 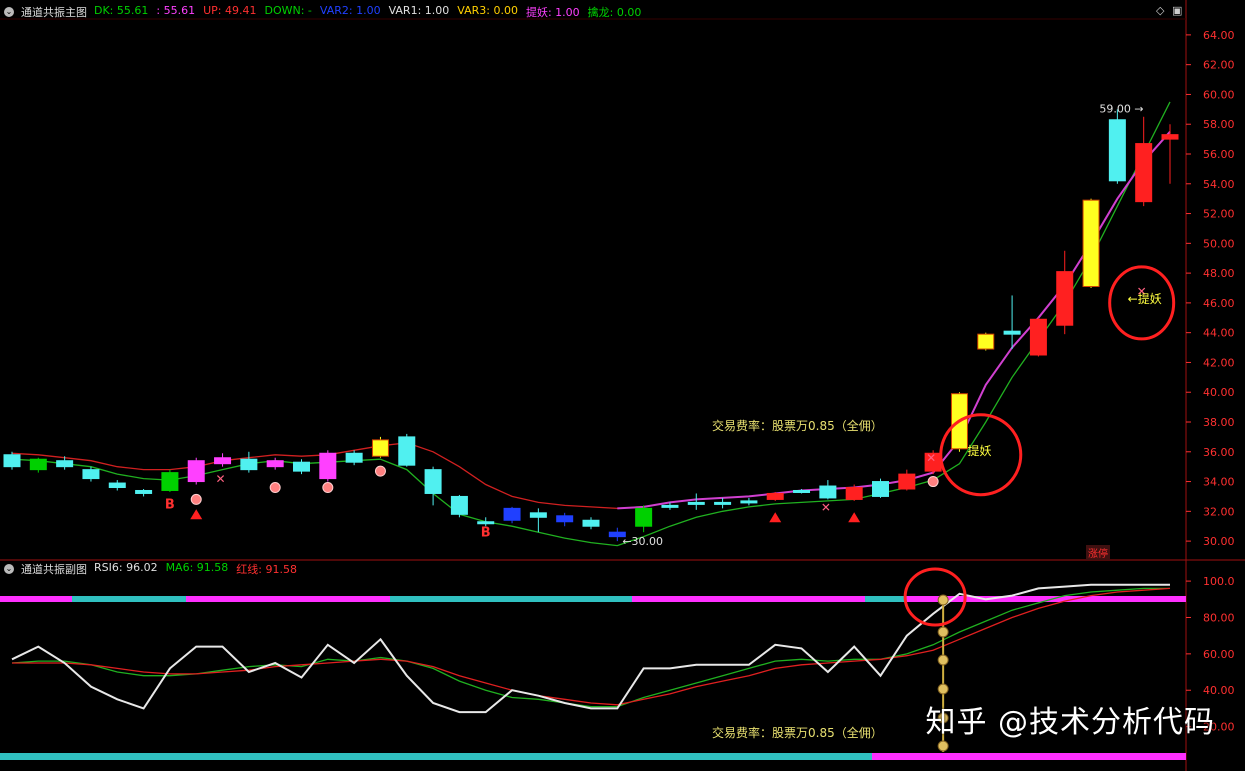 I want to click on collapse-sub-icon: ⌄, so click(x=9, y=569).